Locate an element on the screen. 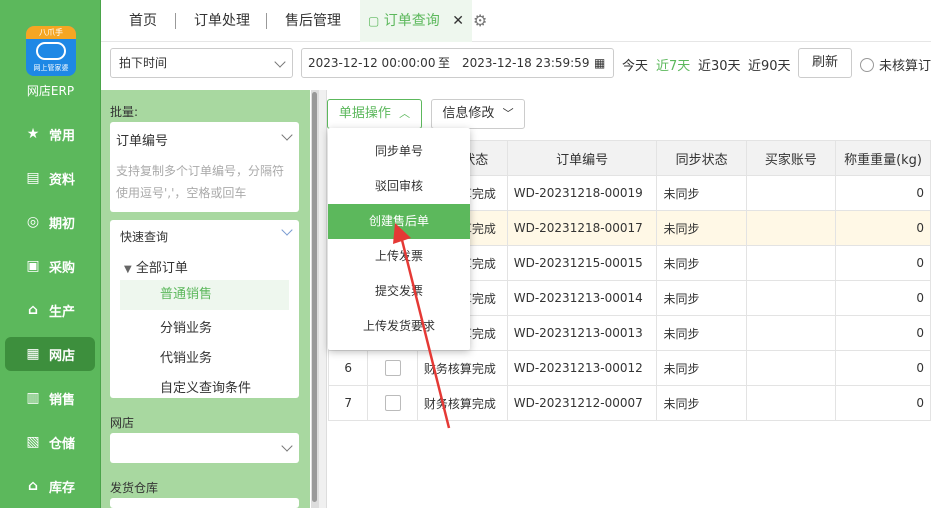 This screenshot has height=508, width=931. unaudited-option: 未核算订 is located at coordinates (895, 64).